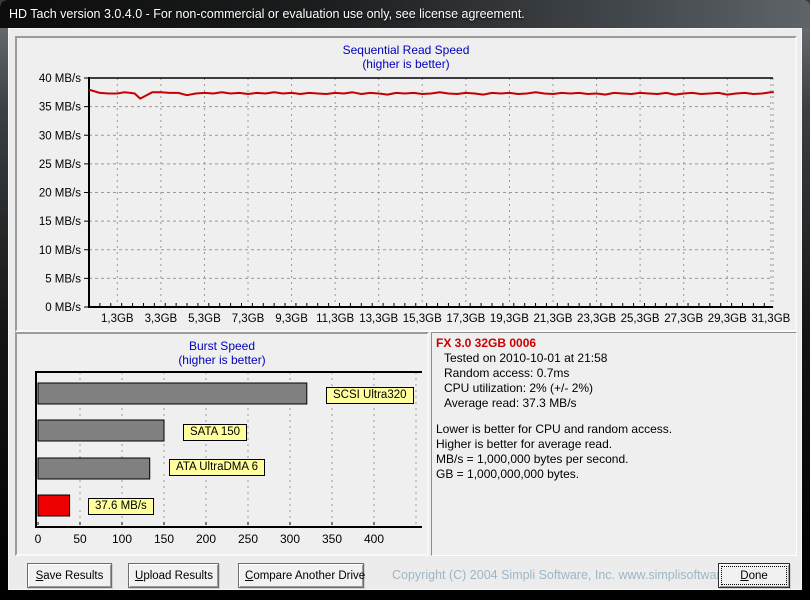  Describe the element at coordinates (204, 319) in the screenshot. I see `svg-text: 5,3GB` at that location.